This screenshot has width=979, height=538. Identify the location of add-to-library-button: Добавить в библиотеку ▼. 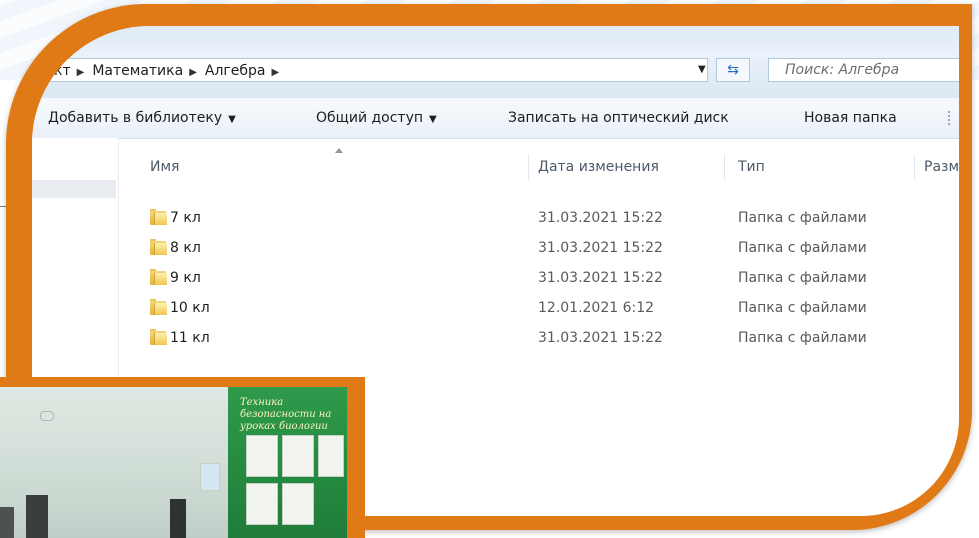
(142, 119).